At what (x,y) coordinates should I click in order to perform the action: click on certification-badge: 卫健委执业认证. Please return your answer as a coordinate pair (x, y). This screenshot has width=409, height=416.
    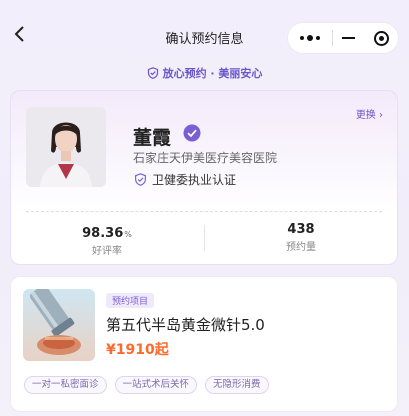
    Looking at the image, I should click on (185, 179).